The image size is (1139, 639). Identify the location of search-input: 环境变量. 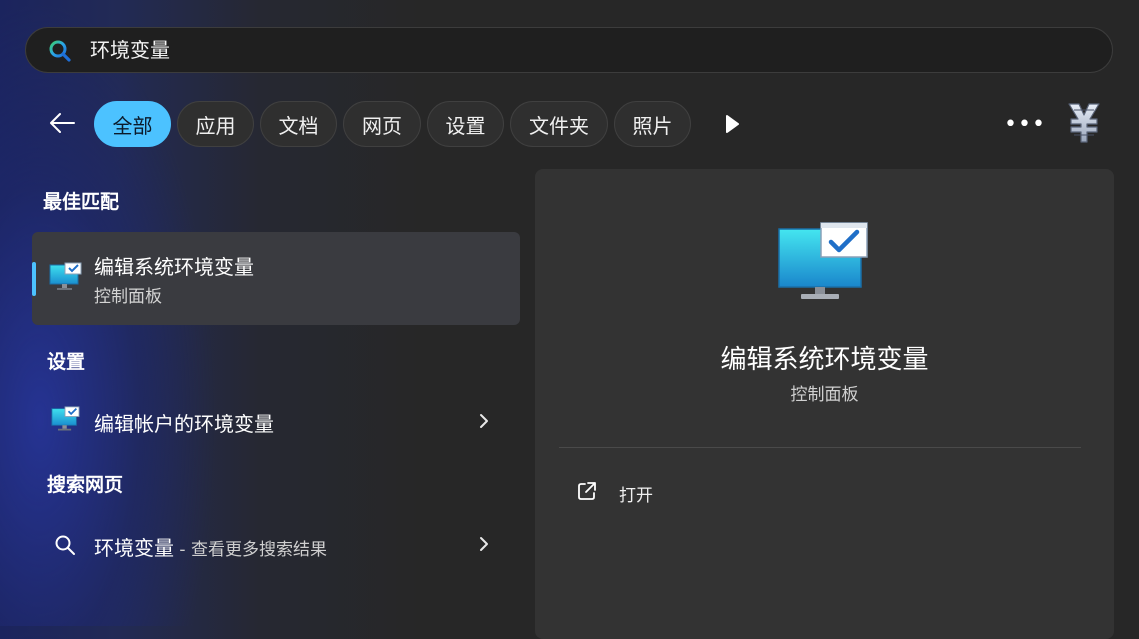
(130, 50).